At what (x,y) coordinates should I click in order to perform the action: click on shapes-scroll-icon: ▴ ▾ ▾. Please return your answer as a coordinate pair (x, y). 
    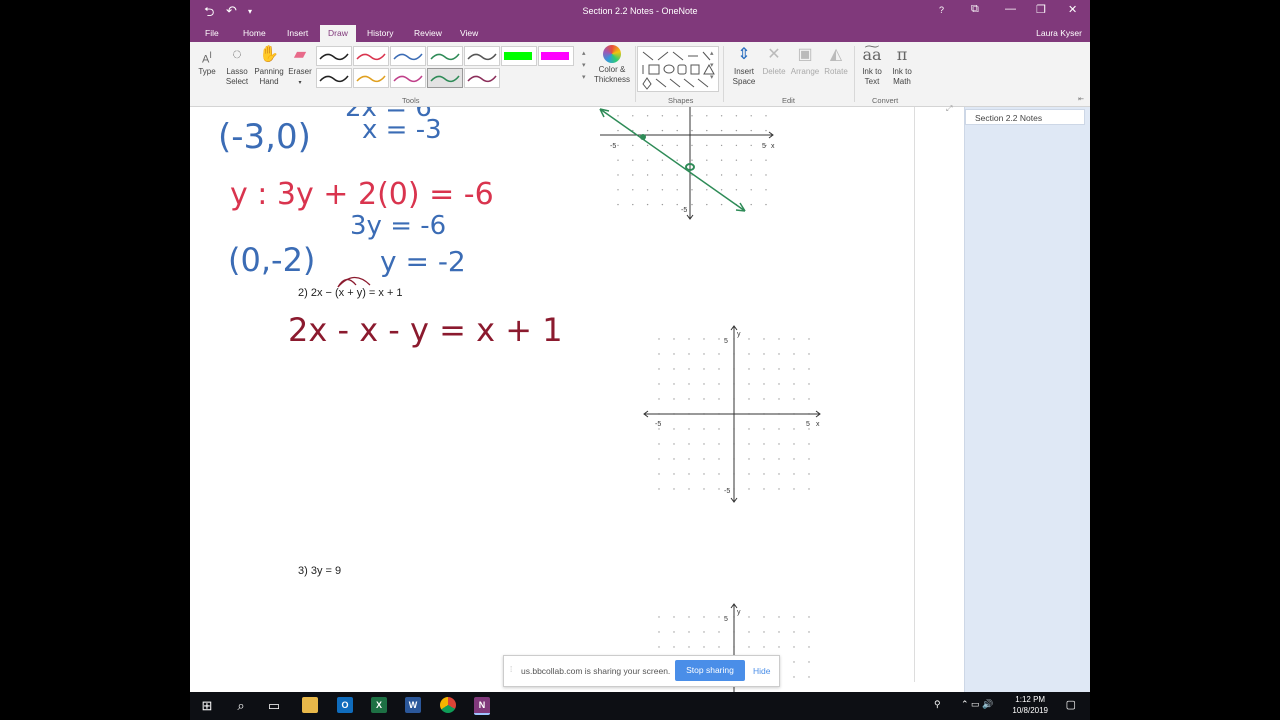
    Looking at the image, I should click on (712, 66).